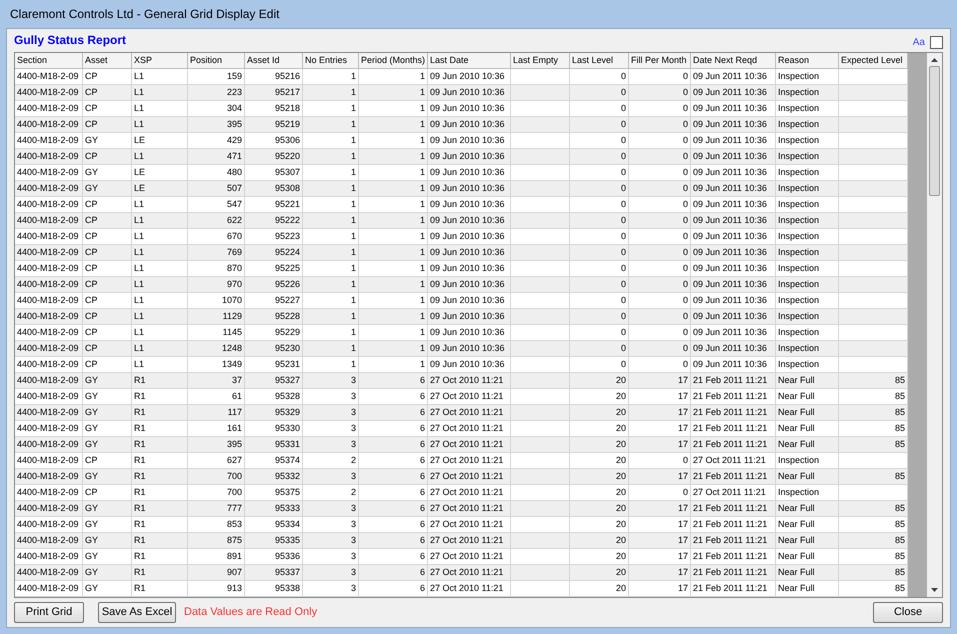 Image resolution: width=957 pixels, height=634 pixels. I want to click on window-title: Claremont Controls Ltd - General Grid Display Edit, so click(145, 14).